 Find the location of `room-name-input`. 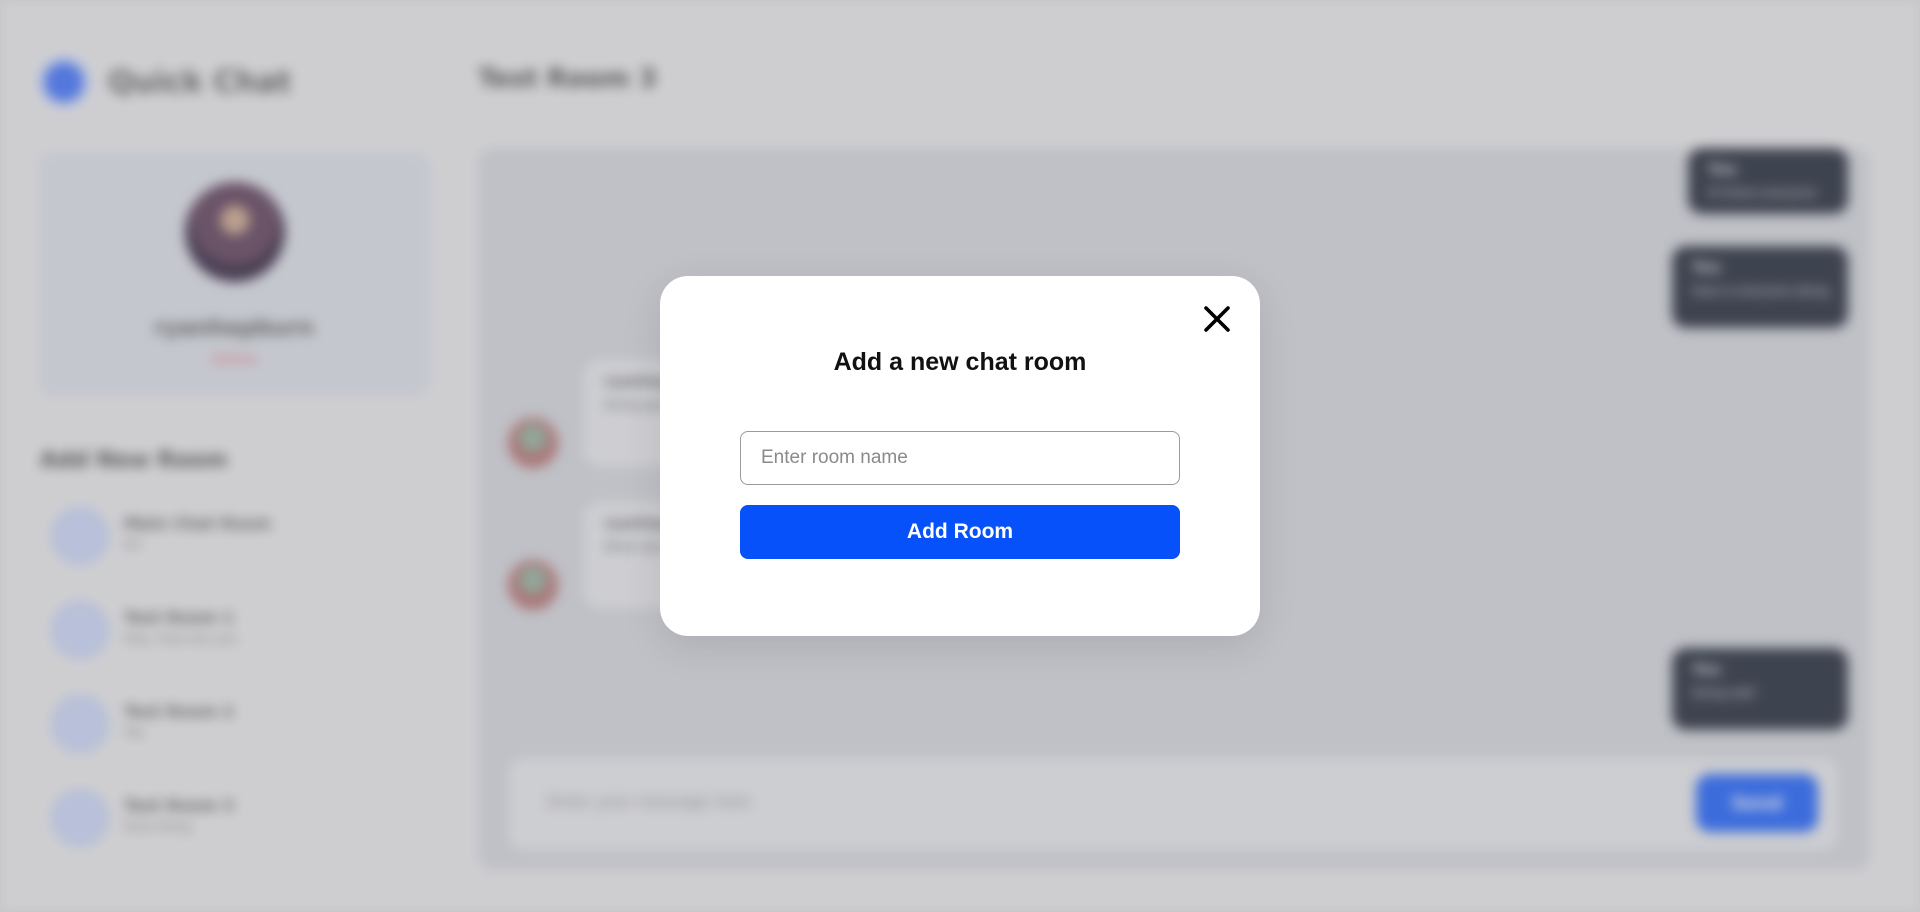

room-name-input is located at coordinates (960, 458).